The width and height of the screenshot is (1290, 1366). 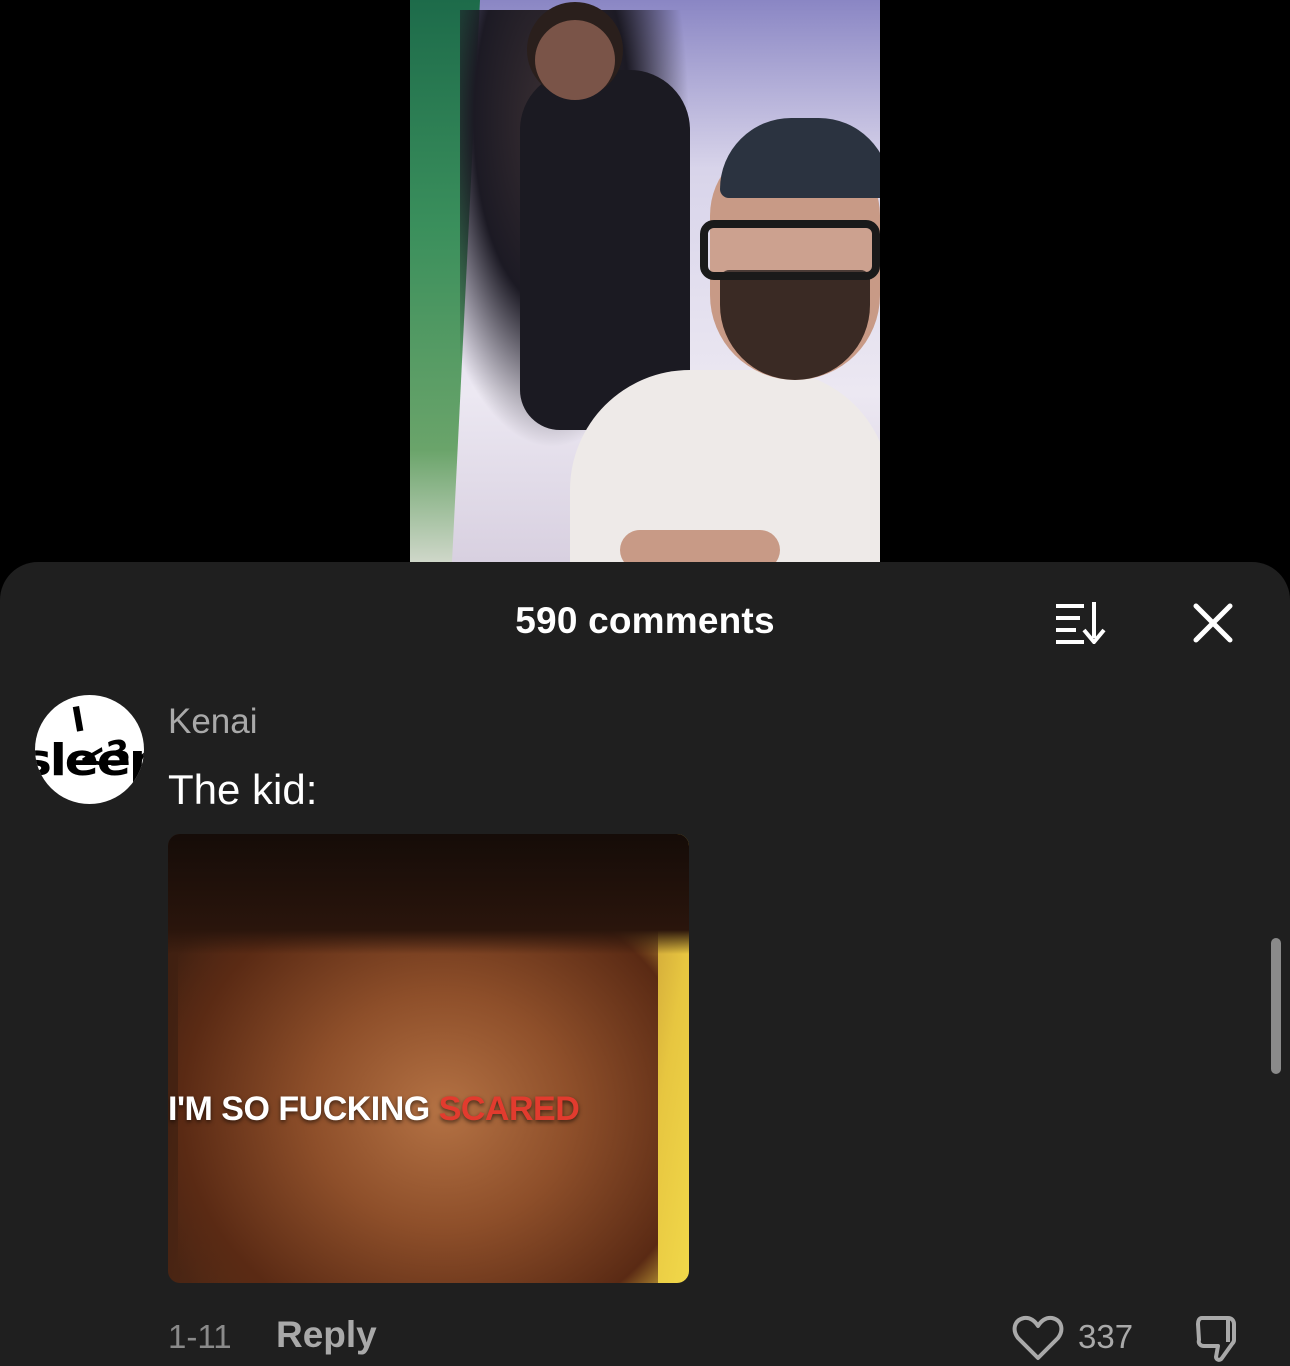 What do you see at coordinates (1038, 1338) in the screenshot?
I see `heart-icon` at bounding box center [1038, 1338].